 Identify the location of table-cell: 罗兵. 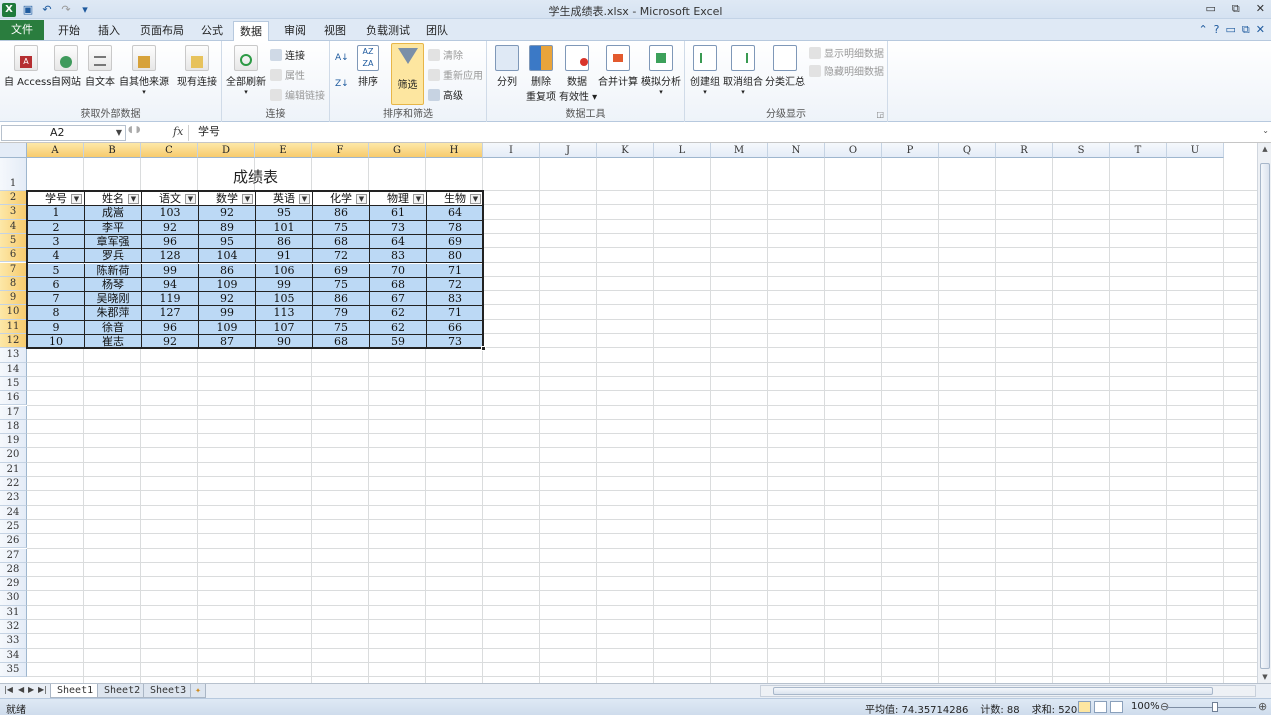
(113, 256).